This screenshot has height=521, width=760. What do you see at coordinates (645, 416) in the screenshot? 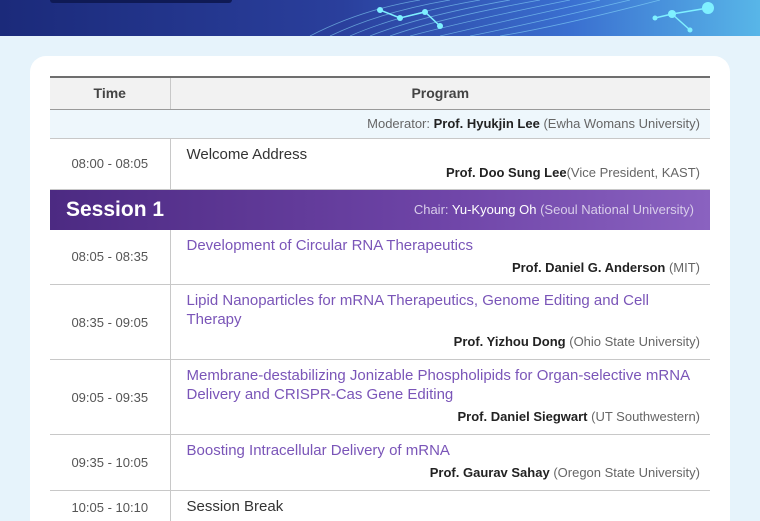
I see `talk-affil: (UT Southwestern)` at bounding box center [645, 416].